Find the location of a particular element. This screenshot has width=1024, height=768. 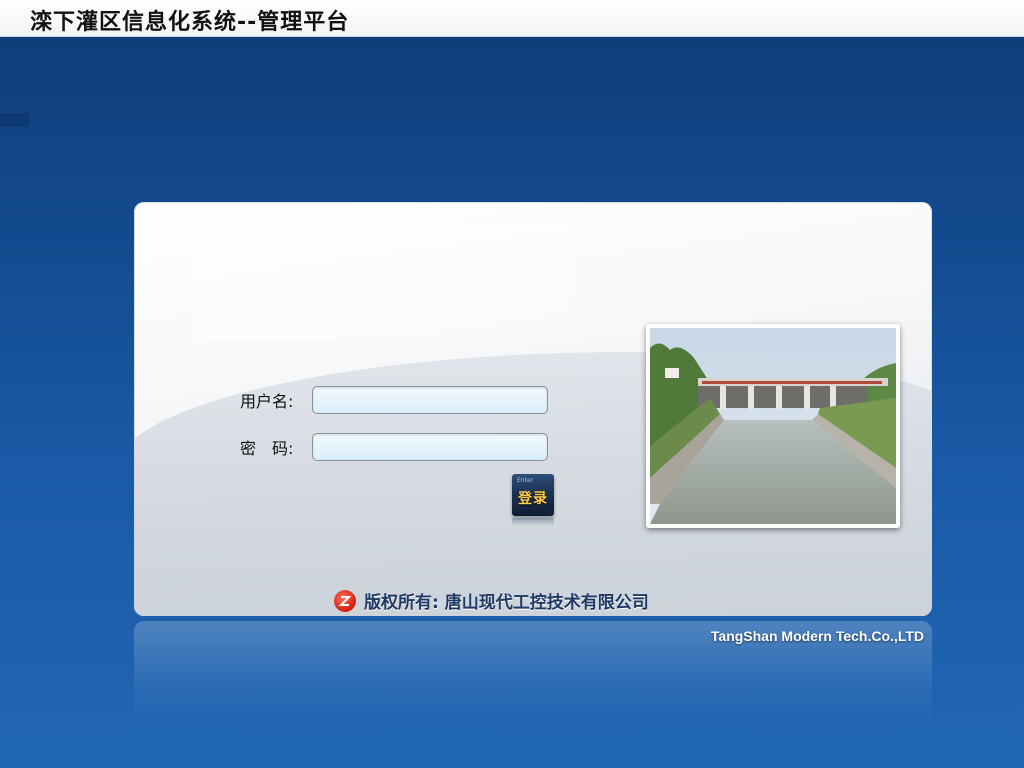

title-bar: 滦下灌区信息化系统--管理平台 is located at coordinates (512, 18).